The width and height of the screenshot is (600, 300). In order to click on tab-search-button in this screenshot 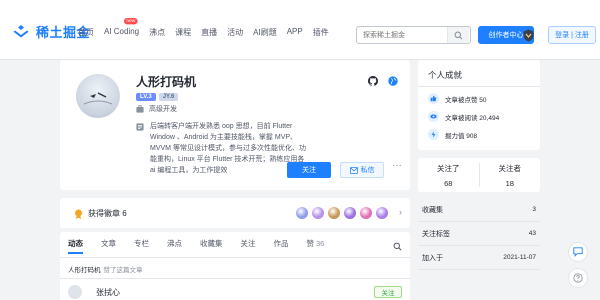, I will do `click(397, 247)`.